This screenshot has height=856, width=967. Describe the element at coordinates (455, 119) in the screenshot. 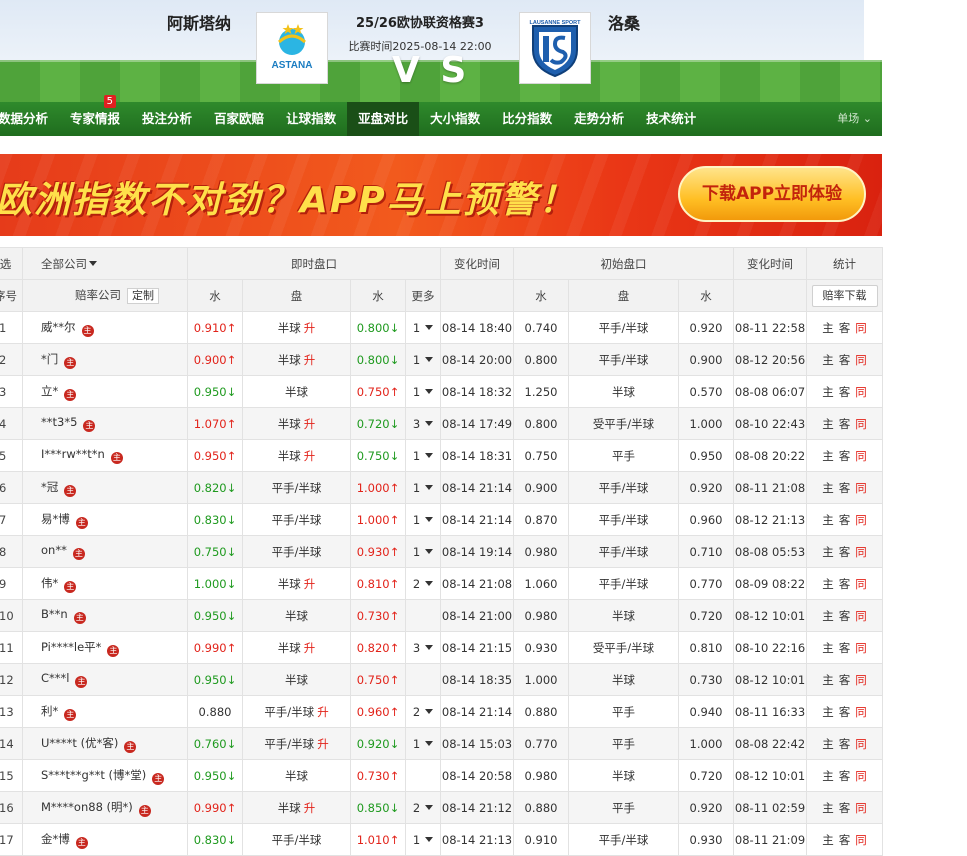

I see `nav-item-over-under: 大小指数` at that location.